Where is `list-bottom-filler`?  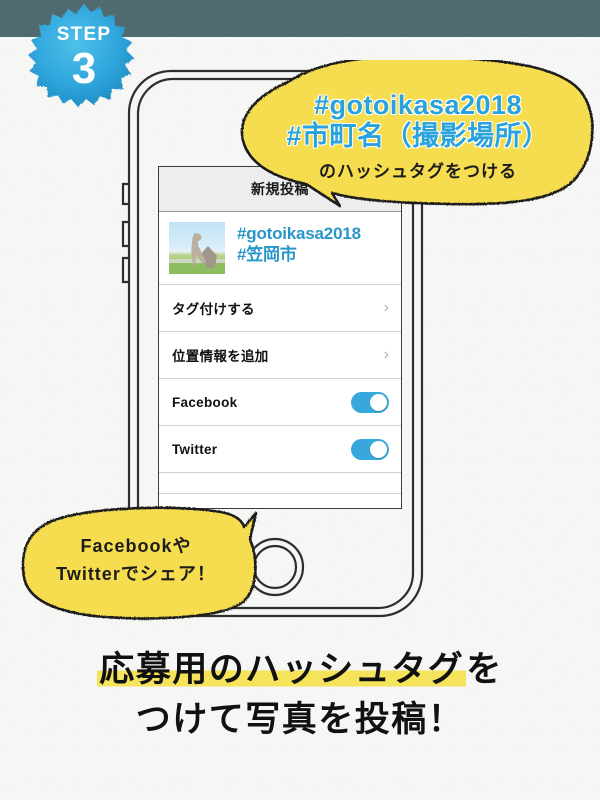
list-bottom-filler is located at coordinates (280, 483).